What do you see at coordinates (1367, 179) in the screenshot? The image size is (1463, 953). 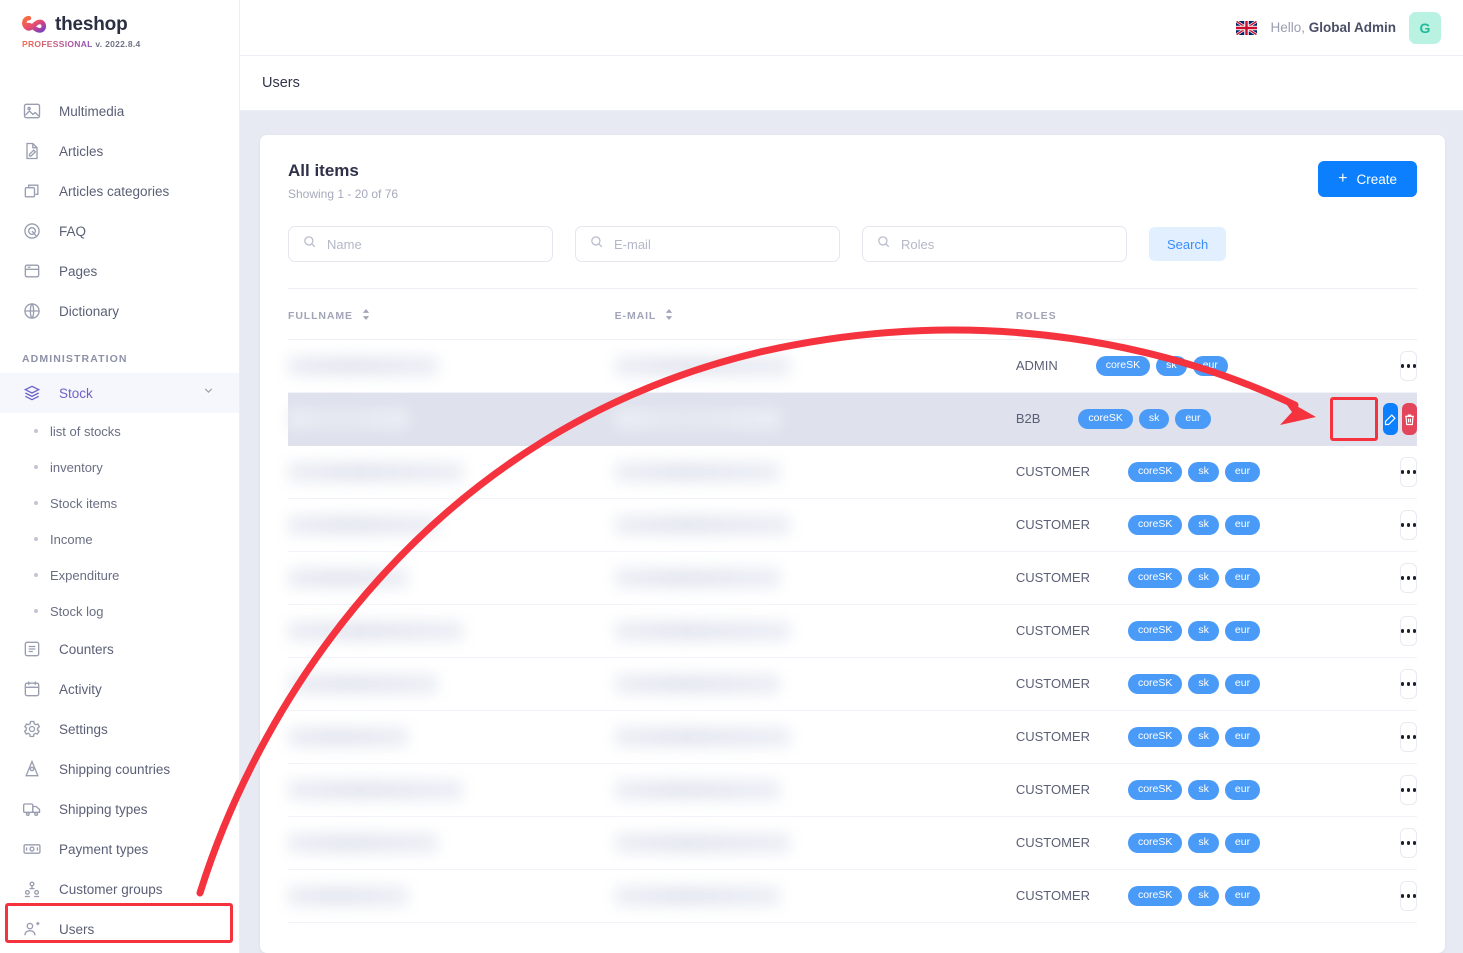 I see `create-button: + Create` at bounding box center [1367, 179].